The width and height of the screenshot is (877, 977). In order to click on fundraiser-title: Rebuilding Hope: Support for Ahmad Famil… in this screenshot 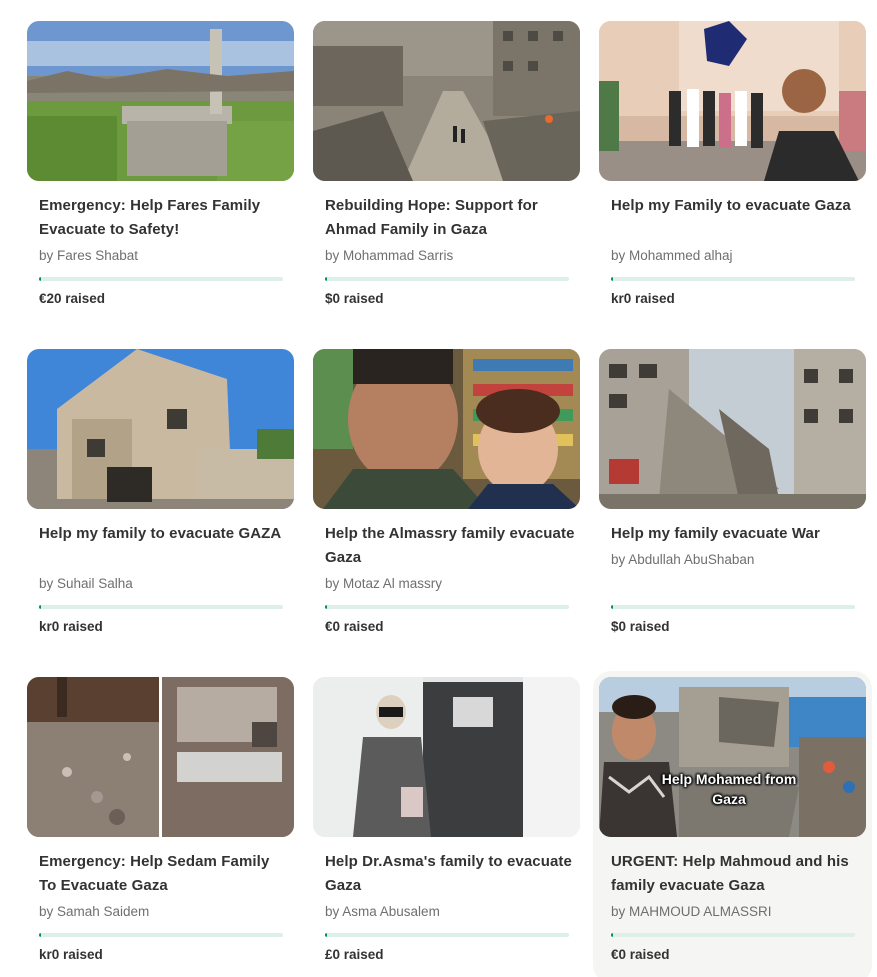, I will do `click(450, 218)`.